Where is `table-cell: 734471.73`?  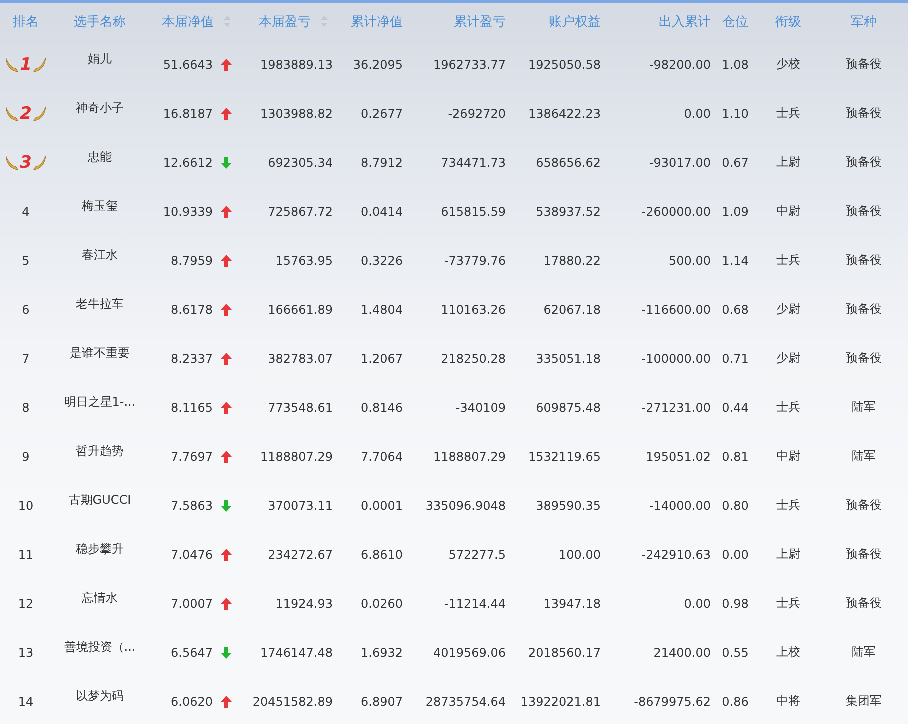 table-cell: 734471.73 is located at coordinates (473, 163).